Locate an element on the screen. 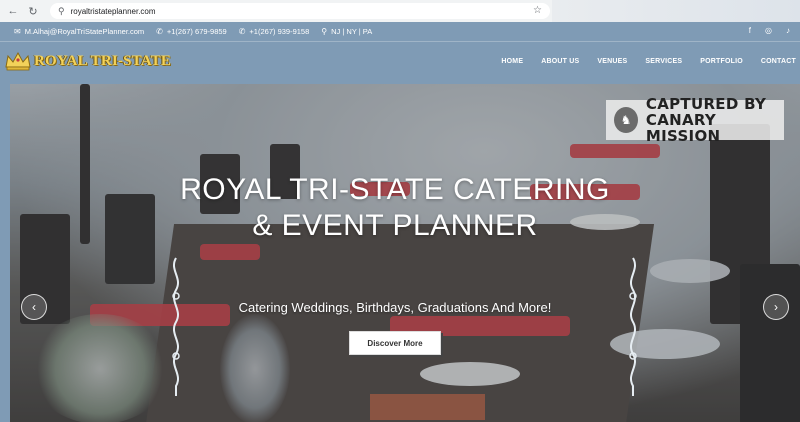 This screenshot has height=422, width=800. right-flourish-ornament is located at coordinates (633, 326).